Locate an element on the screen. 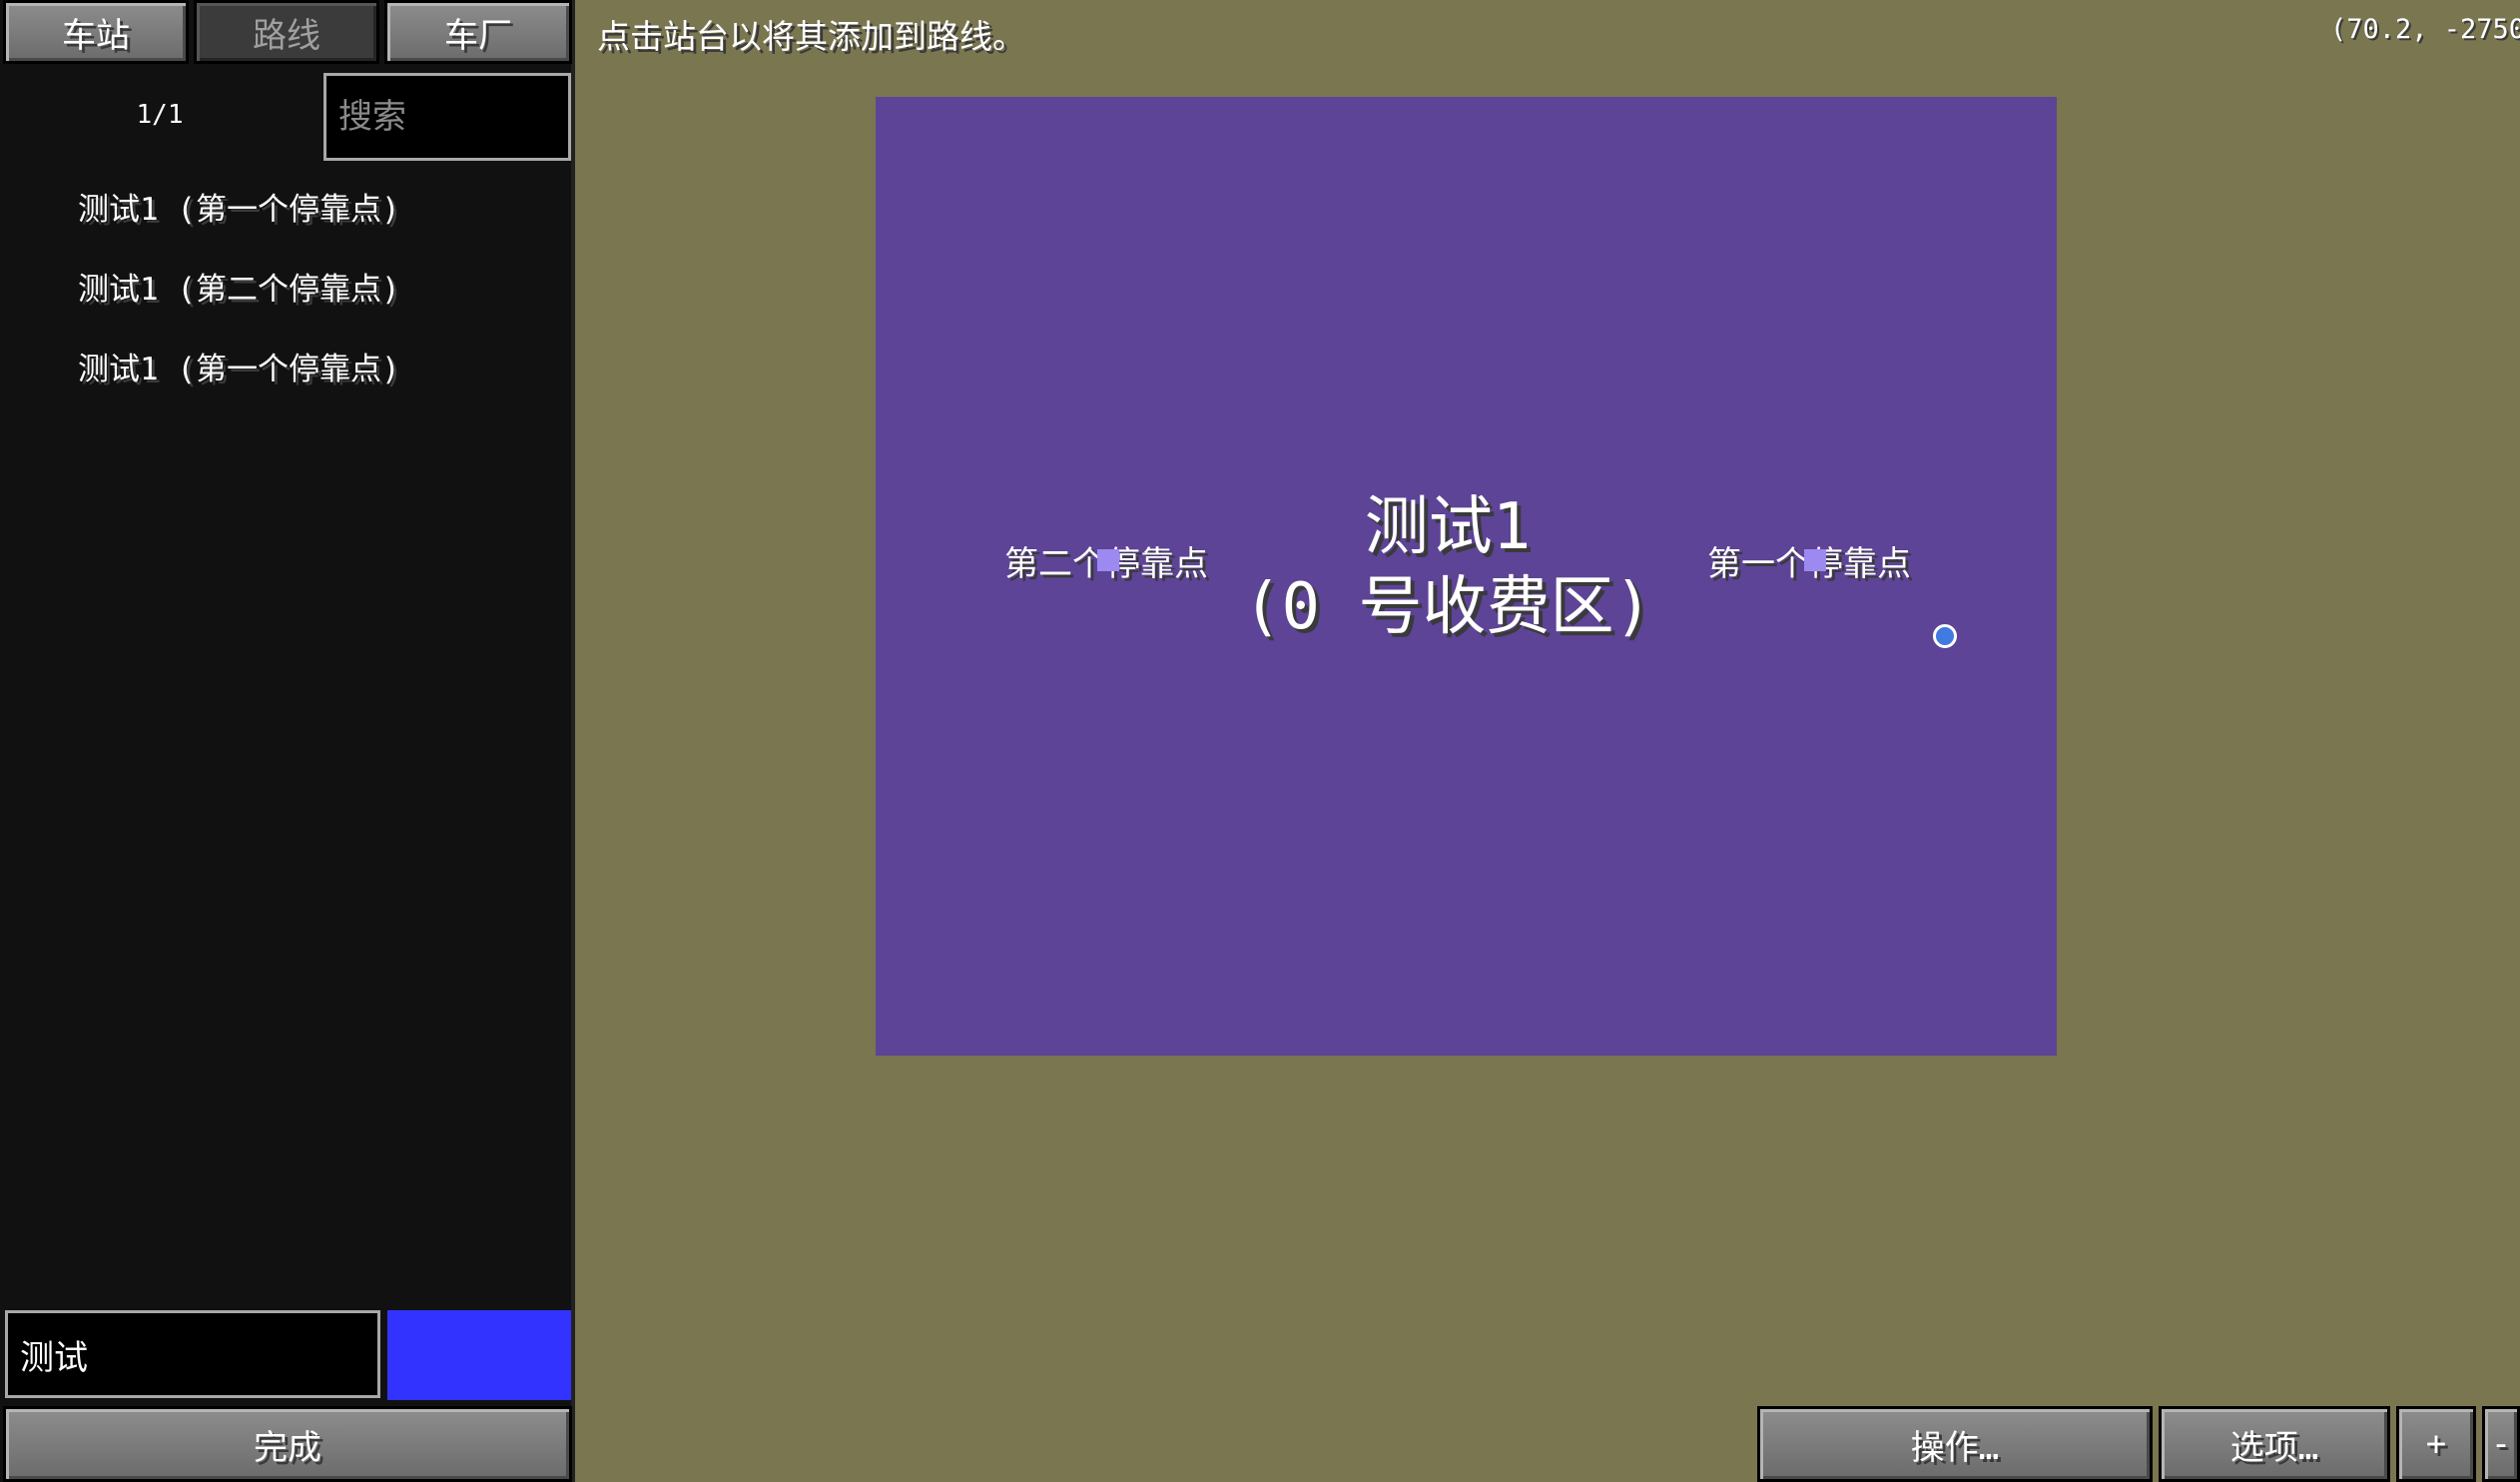  tab-routes: 路线 is located at coordinates (286, 32).